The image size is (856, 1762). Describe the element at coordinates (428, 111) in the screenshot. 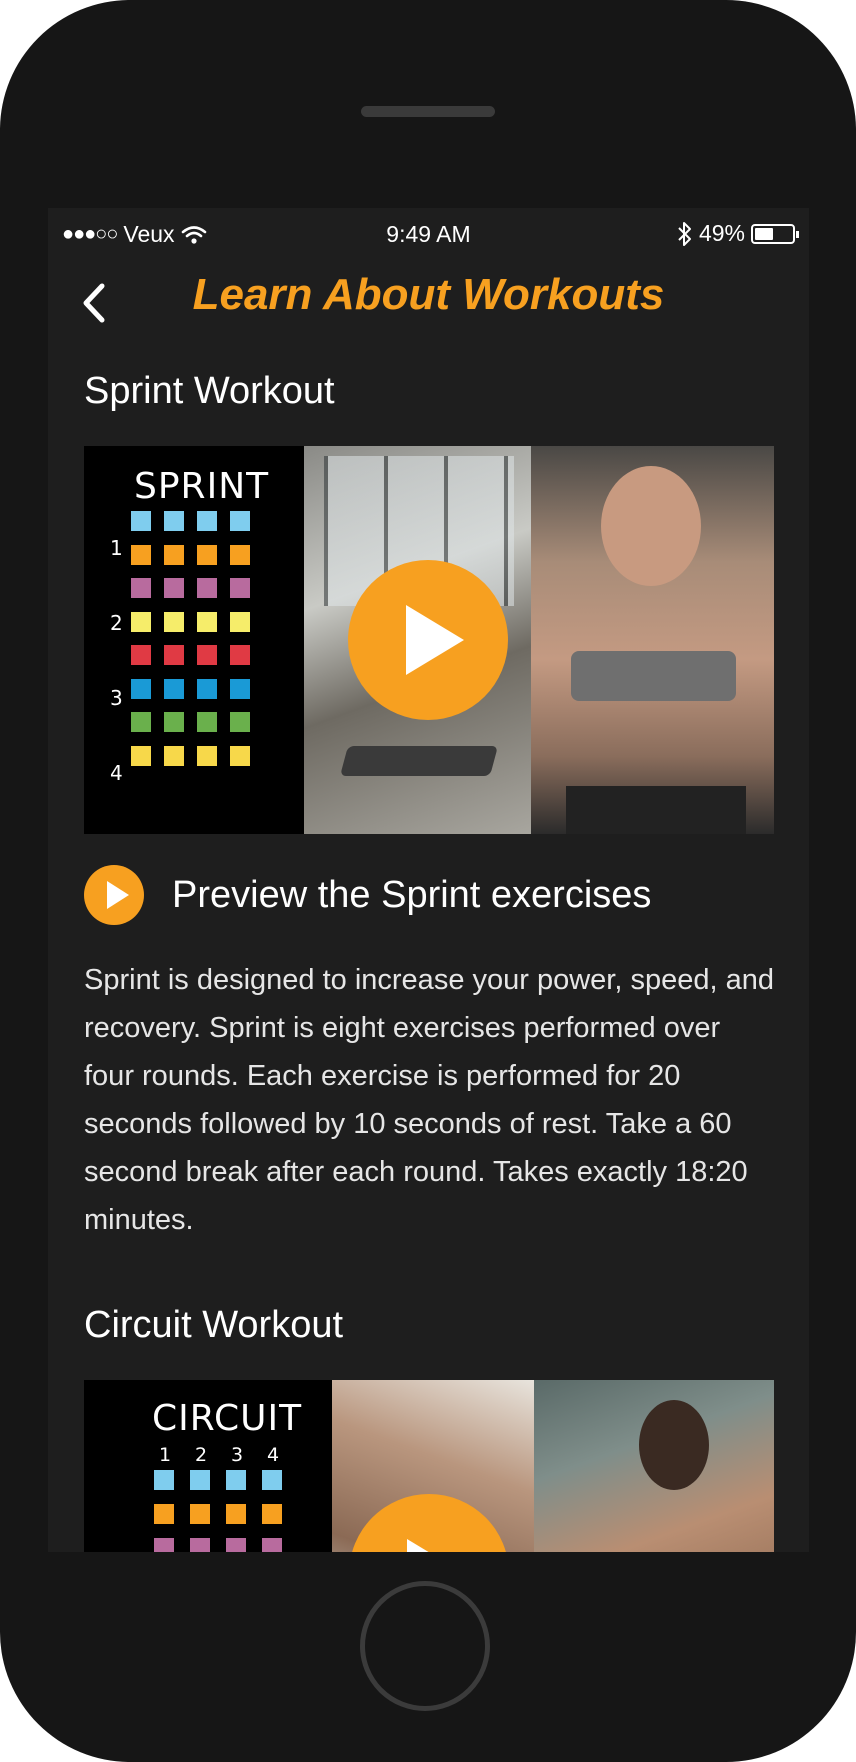

I see `speaker-grille` at that location.